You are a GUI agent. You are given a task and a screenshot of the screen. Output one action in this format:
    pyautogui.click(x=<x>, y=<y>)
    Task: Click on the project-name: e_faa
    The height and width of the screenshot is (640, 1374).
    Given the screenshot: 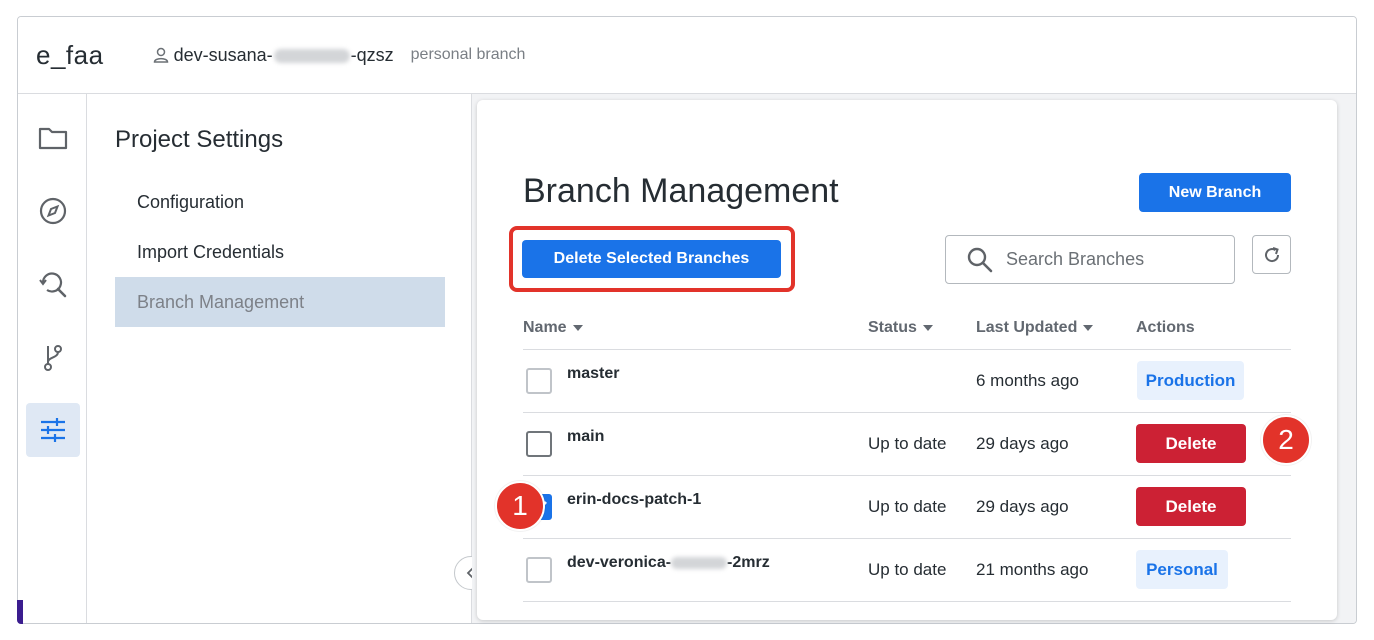 What is the action you would take?
    pyautogui.click(x=70, y=54)
    